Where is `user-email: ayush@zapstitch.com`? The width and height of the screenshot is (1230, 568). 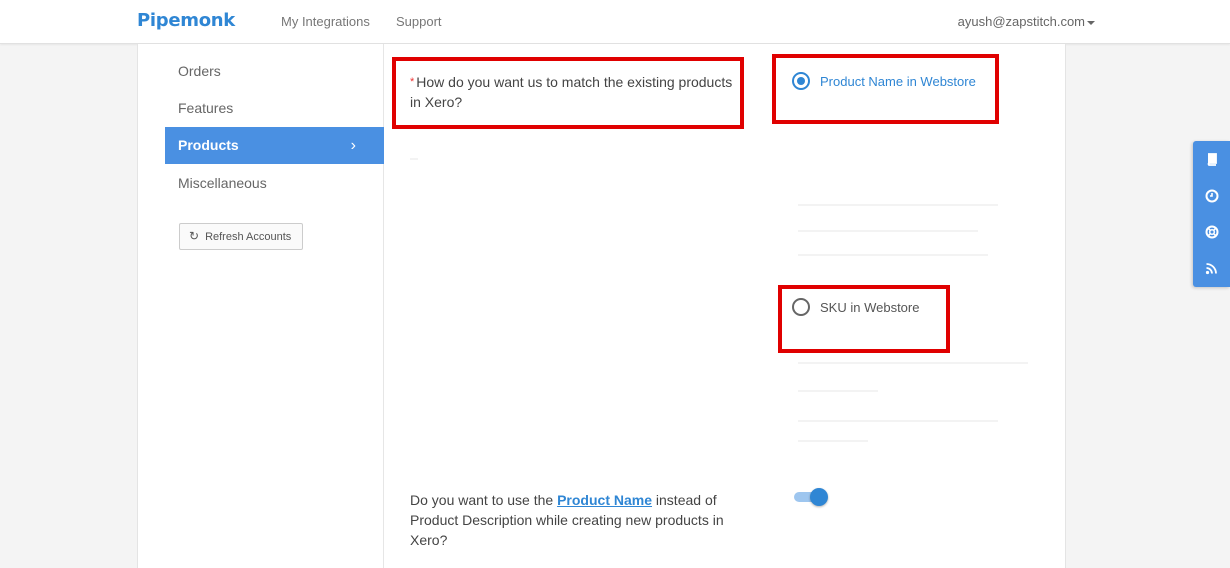
user-email: ayush@zapstitch.com is located at coordinates (1021, 21).